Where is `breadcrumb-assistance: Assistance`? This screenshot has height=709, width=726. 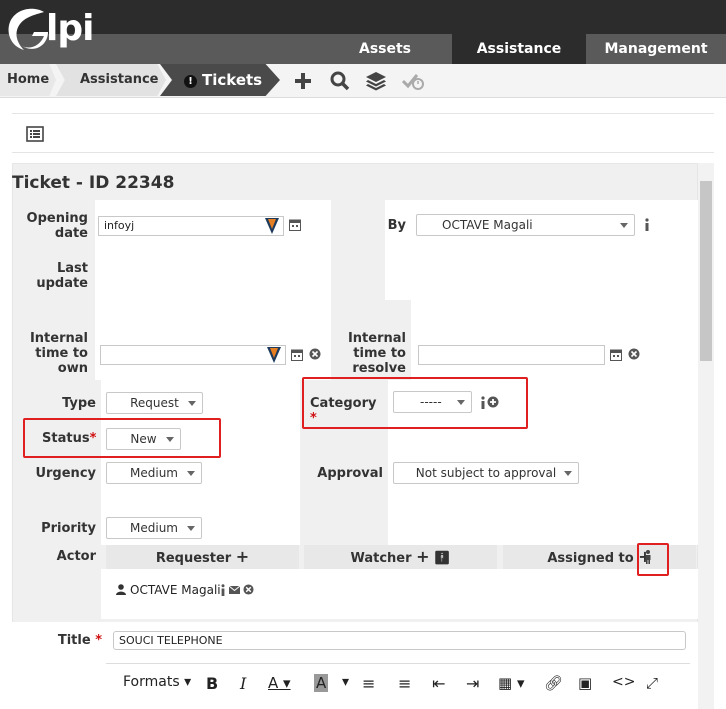 breadcrumb-assistance: Assistance is located at coordinates (111, 80).